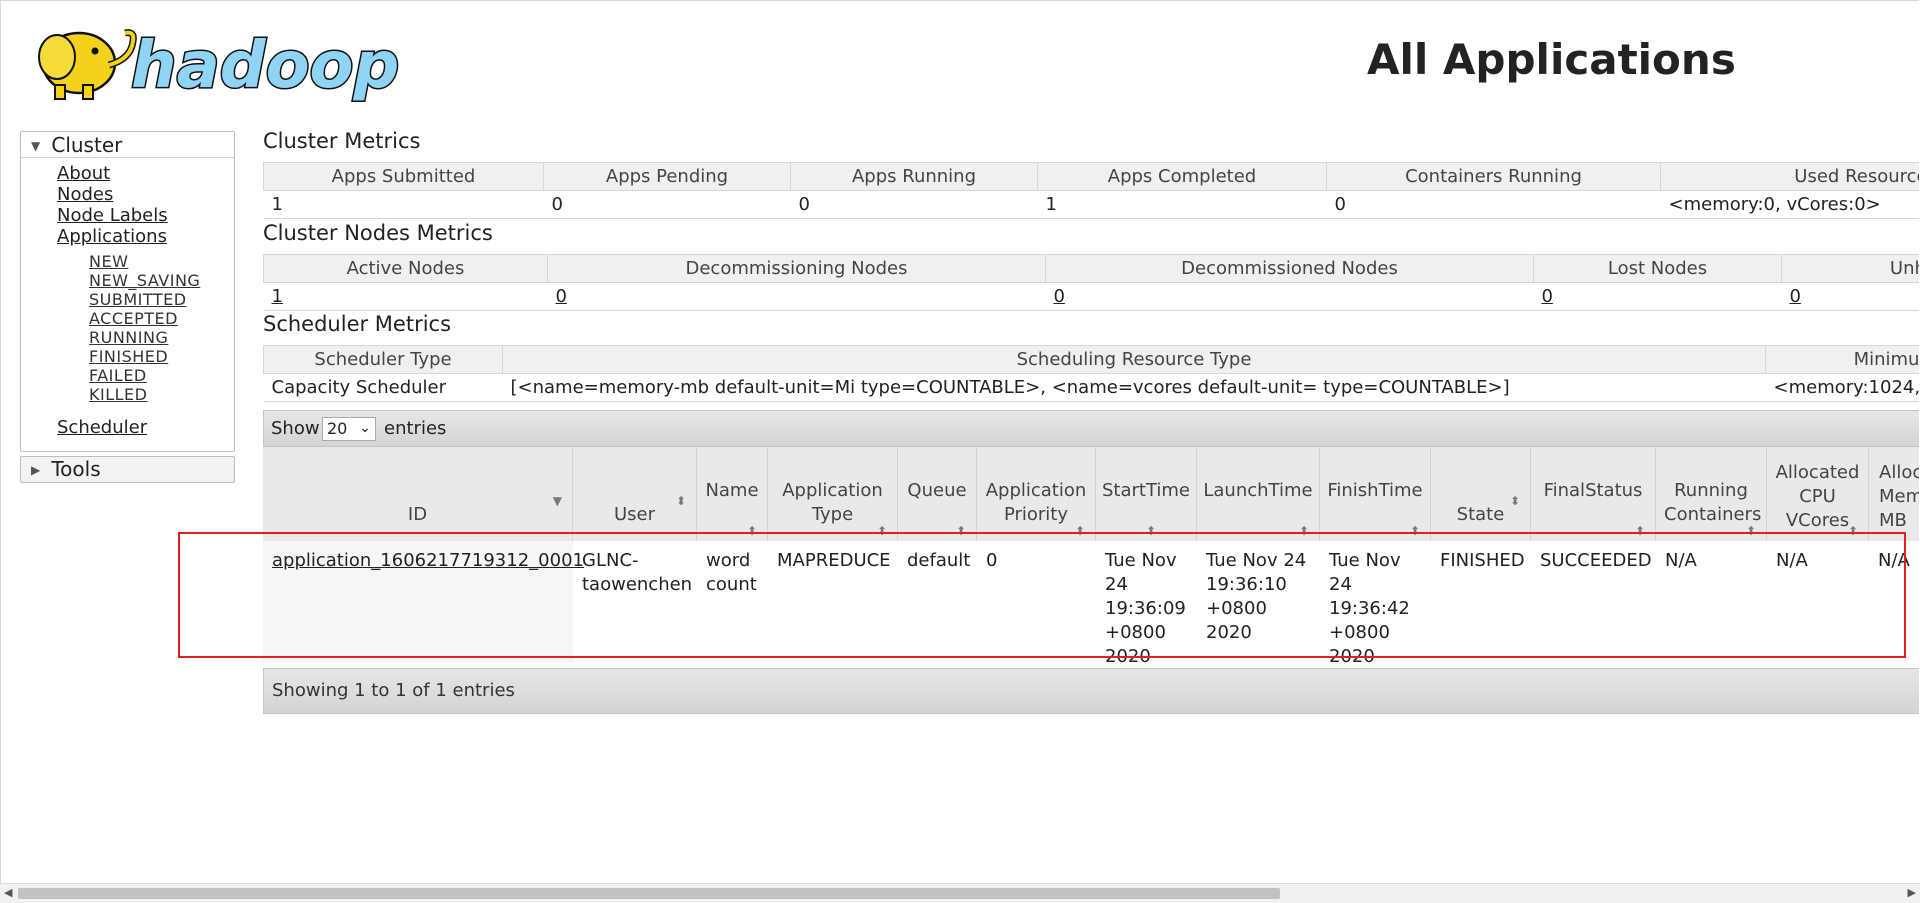 The height and width of the screenshot is (903, 1920). Describe the element at coordinates (635, 494) in the screenshot. I see `col-user: User ⬍` at that location.